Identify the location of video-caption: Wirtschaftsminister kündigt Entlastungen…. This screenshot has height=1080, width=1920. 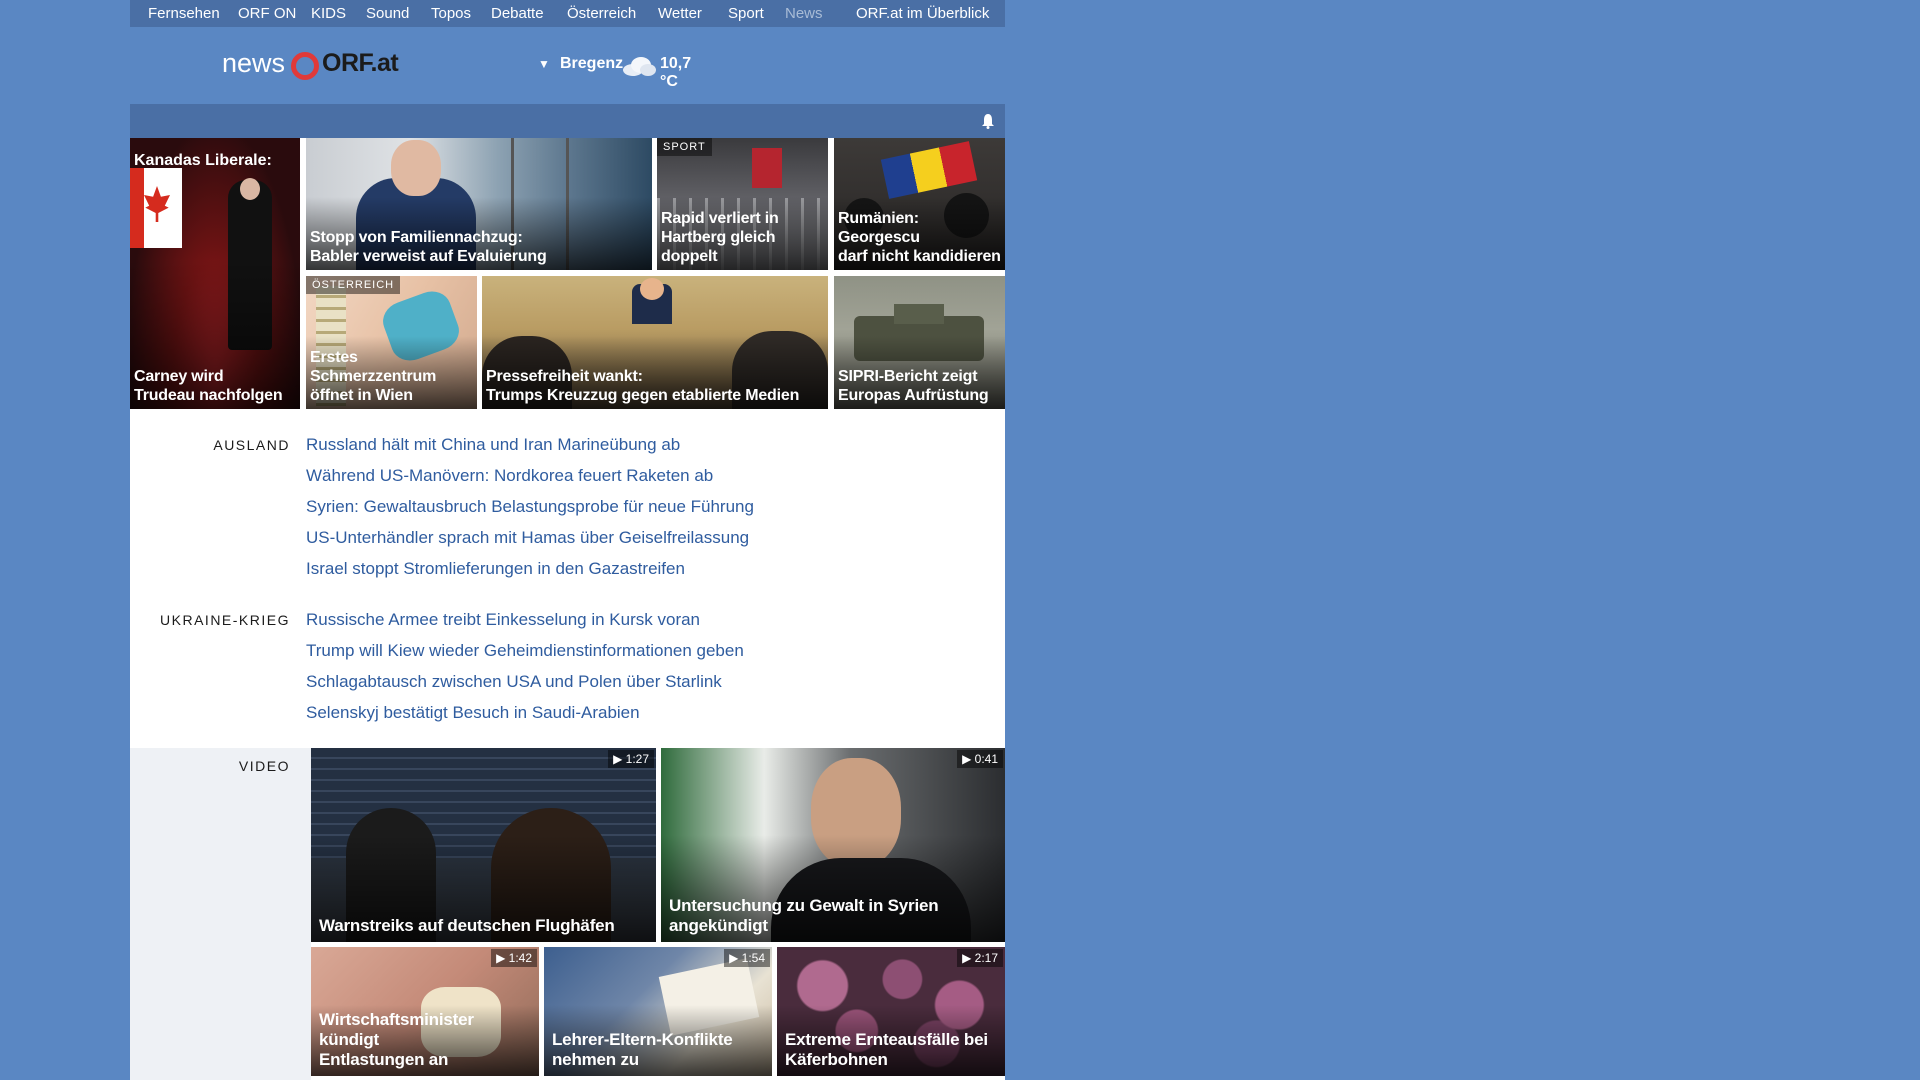
(427, 1040).